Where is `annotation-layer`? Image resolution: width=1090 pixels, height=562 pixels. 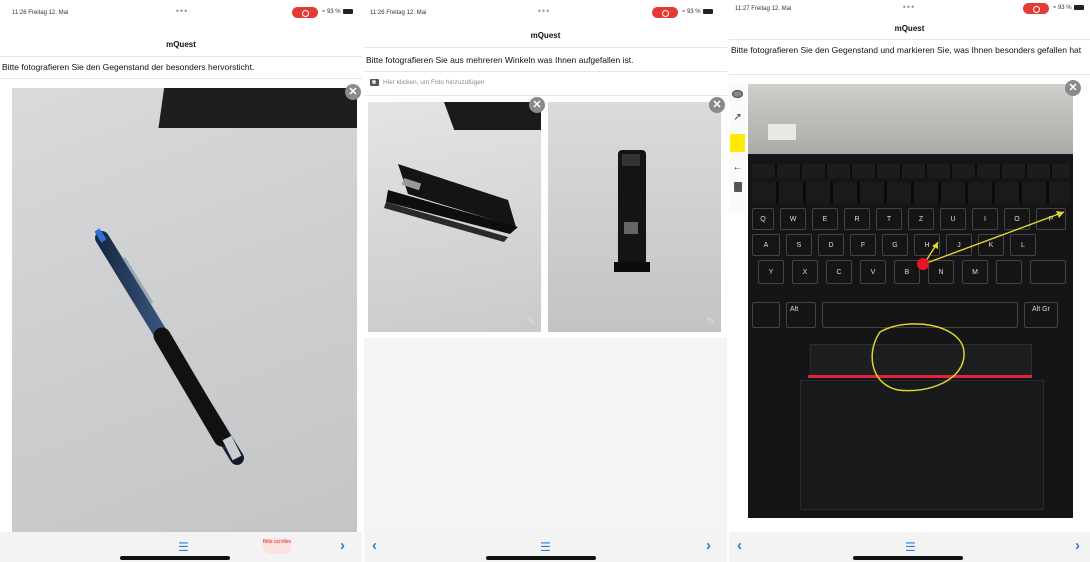
annotation-layer is located at coordinates (968, 301).